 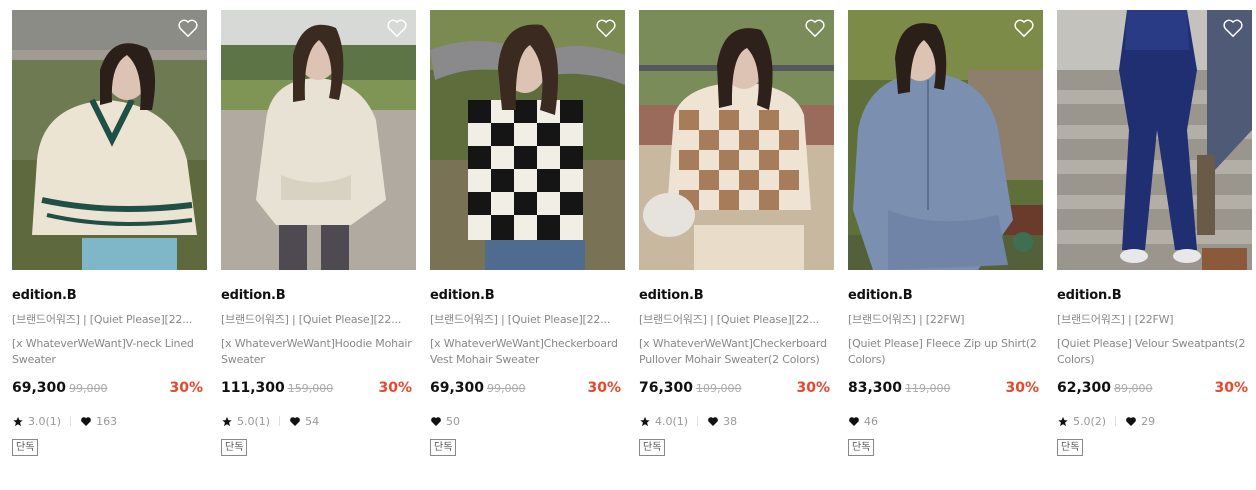 I want to click on sale-price: 76,300, so click(x=666, y=388).